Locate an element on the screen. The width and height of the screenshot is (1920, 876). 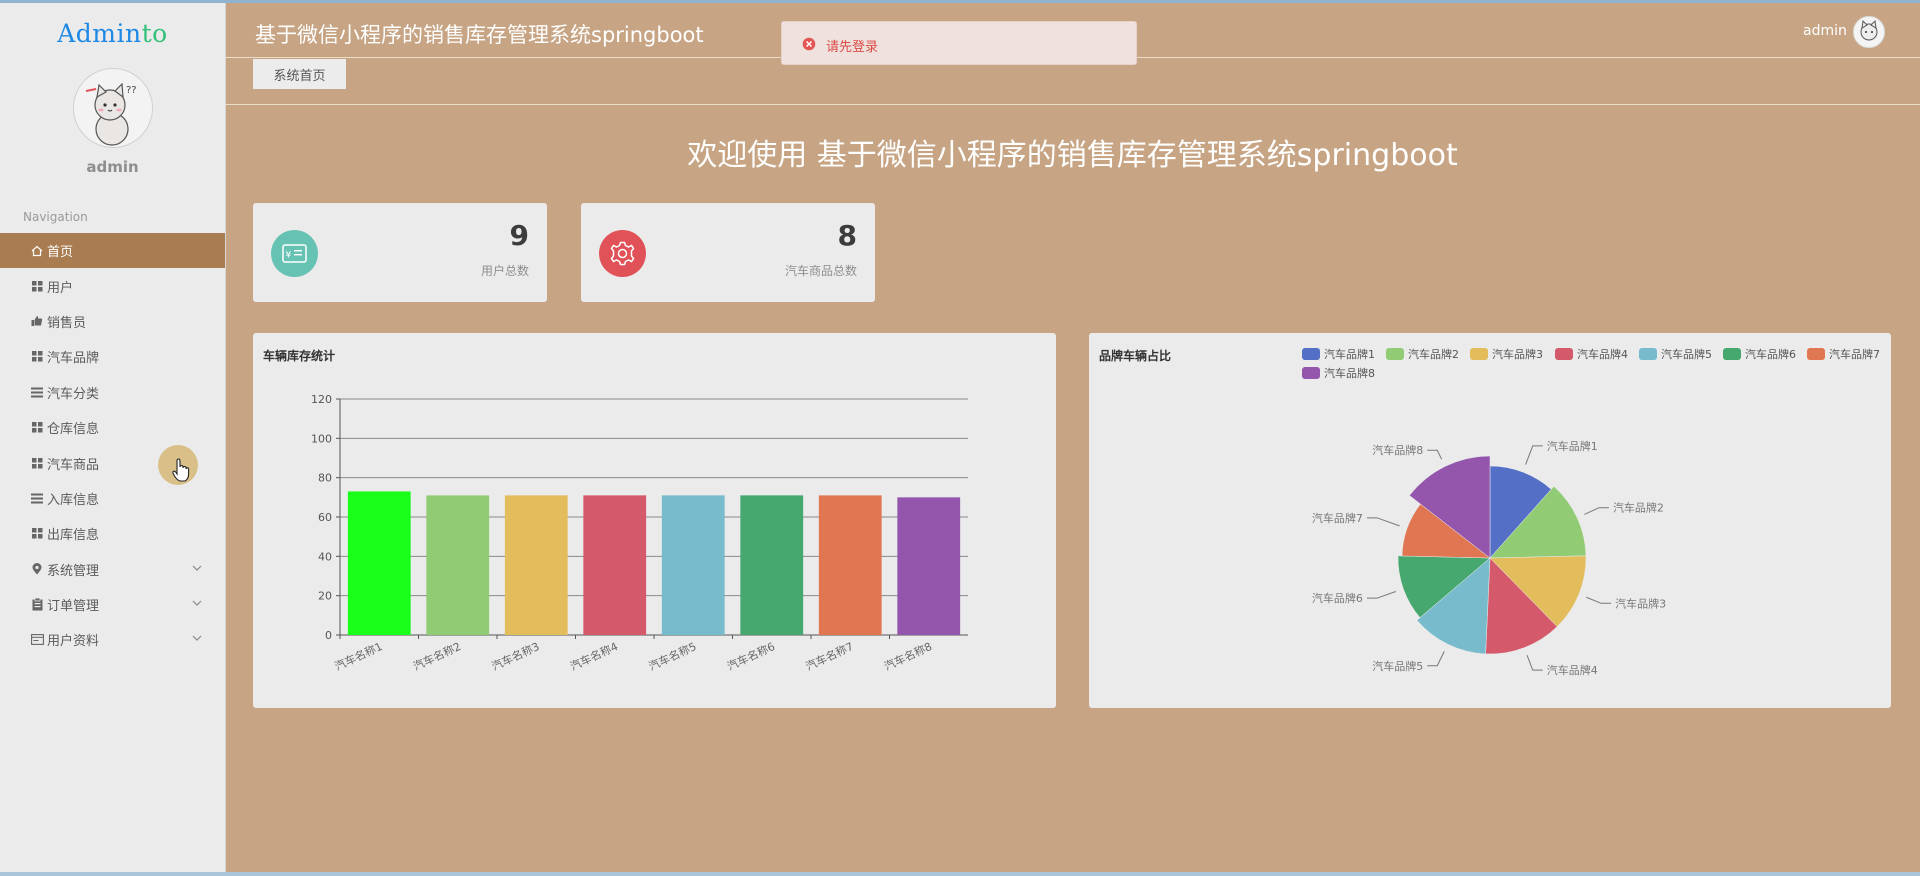
pie-label: 汽车品牌2 is located at coordinates (1638, 508).